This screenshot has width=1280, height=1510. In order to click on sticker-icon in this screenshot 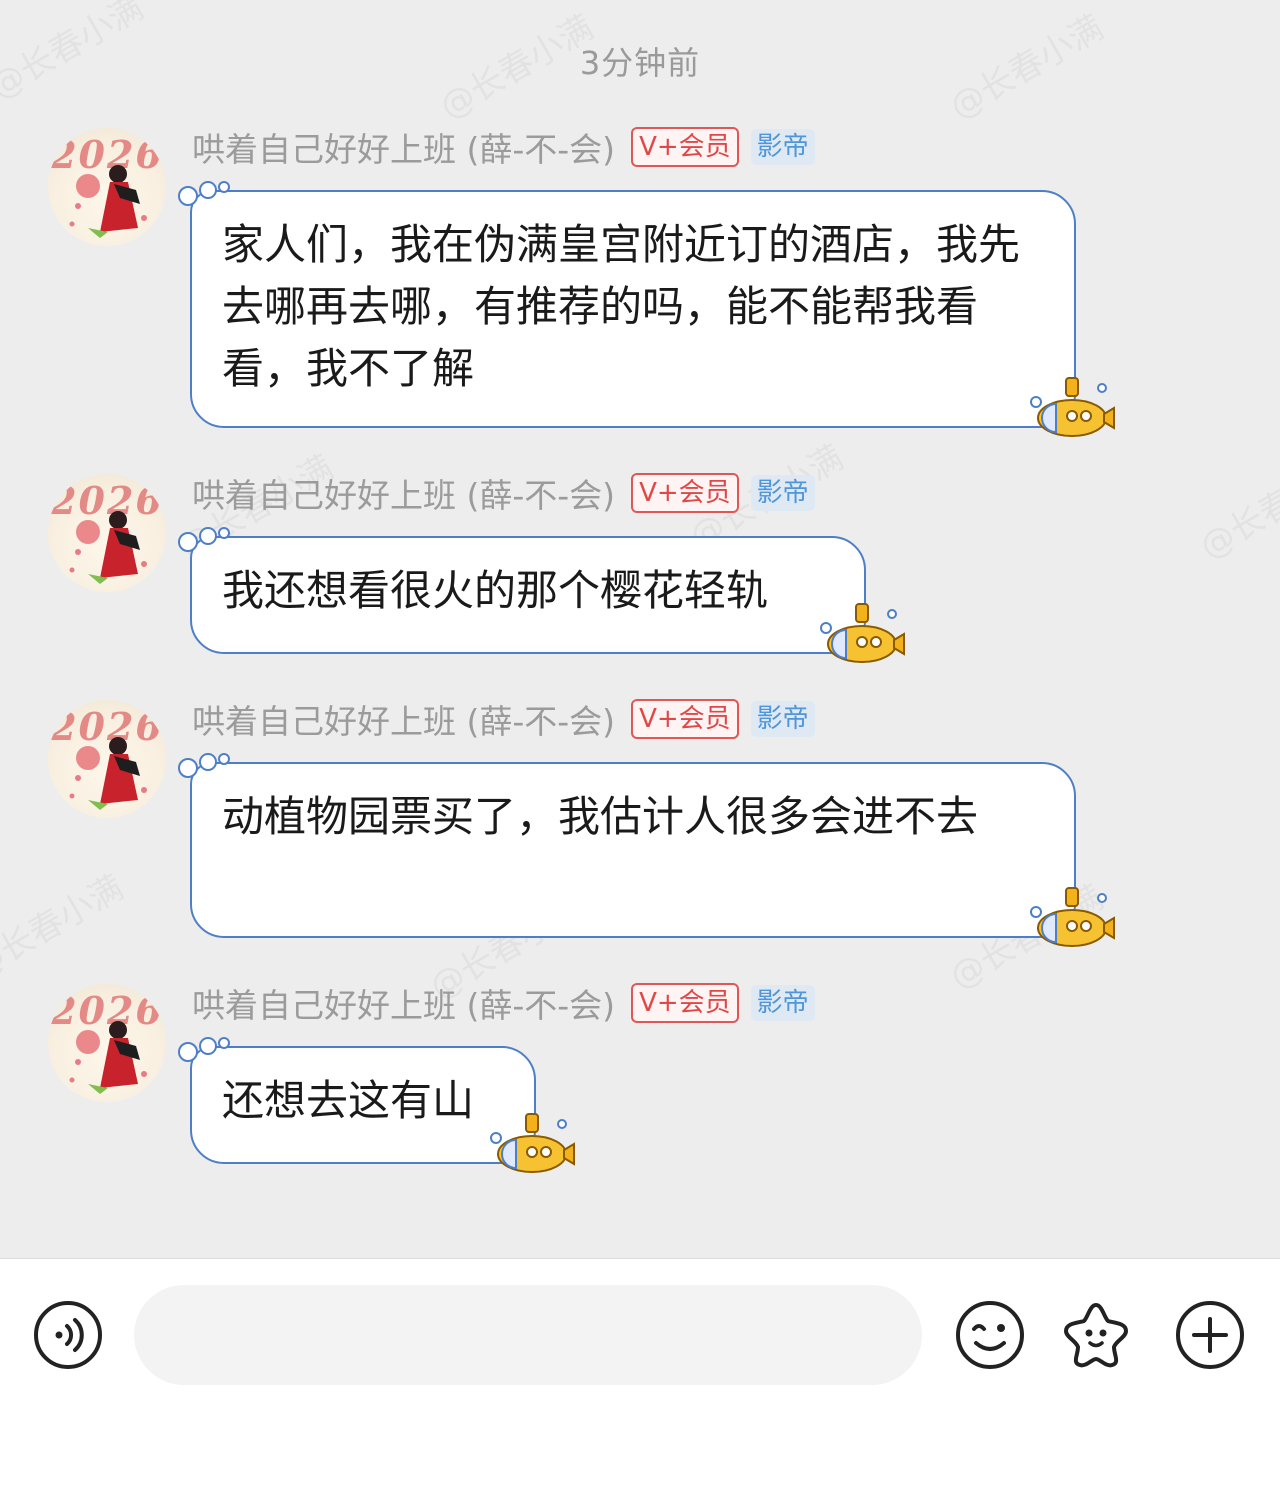, I will do `click(1096, 1335)`.